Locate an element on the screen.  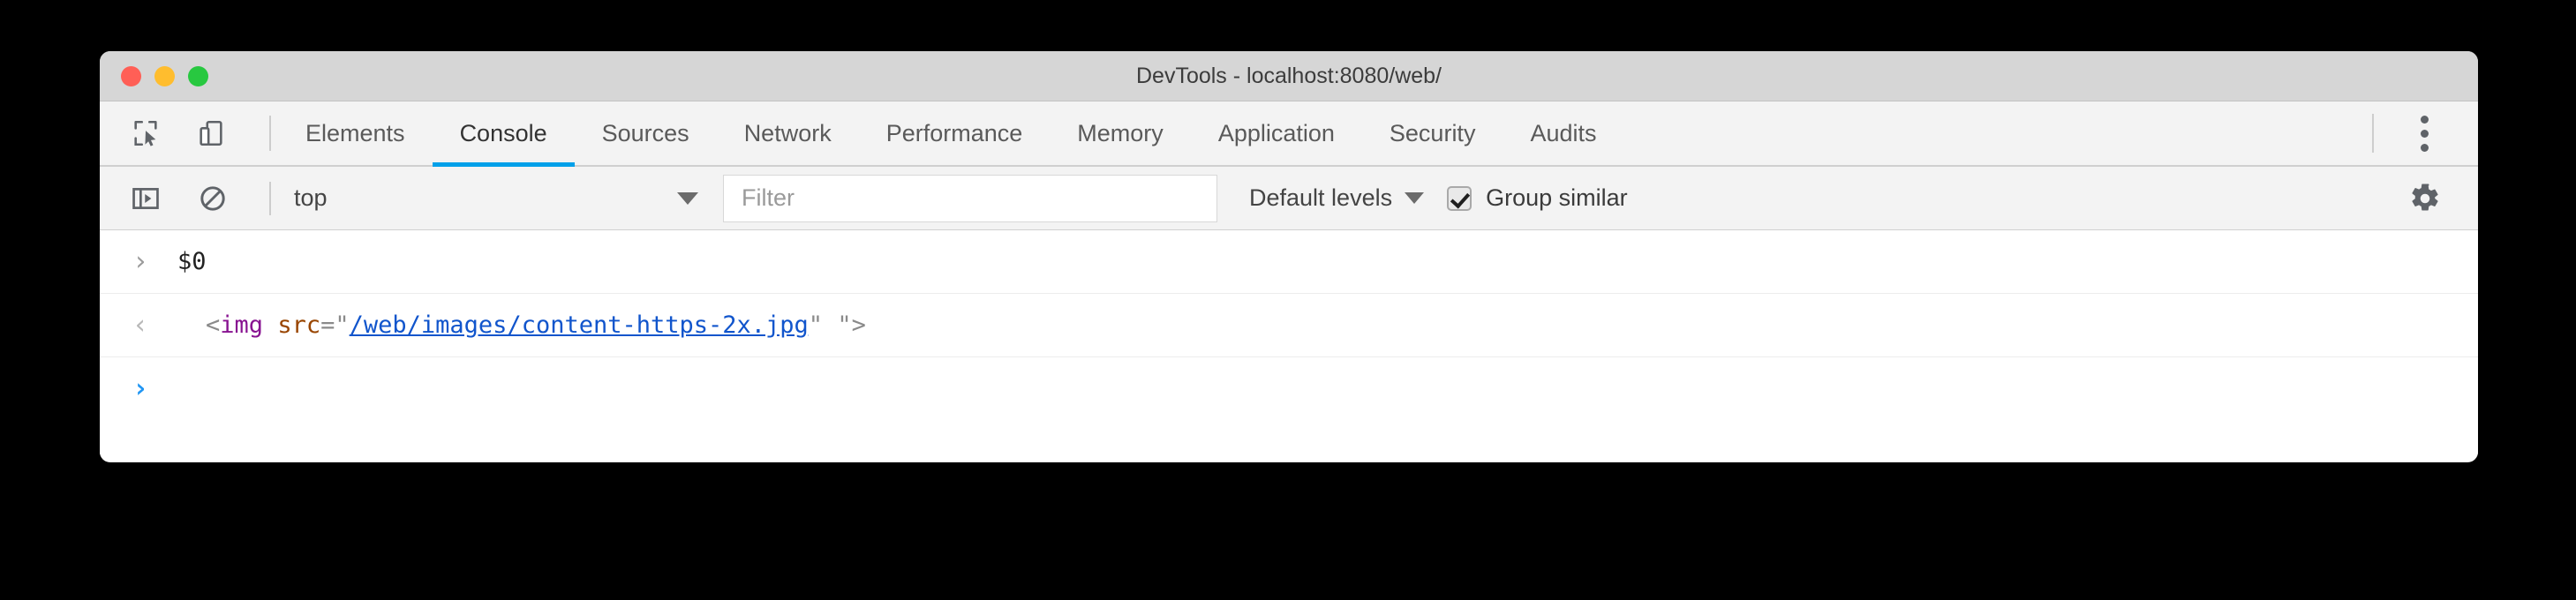
tab-memory: Memory is located at coordinates (1121, 133).